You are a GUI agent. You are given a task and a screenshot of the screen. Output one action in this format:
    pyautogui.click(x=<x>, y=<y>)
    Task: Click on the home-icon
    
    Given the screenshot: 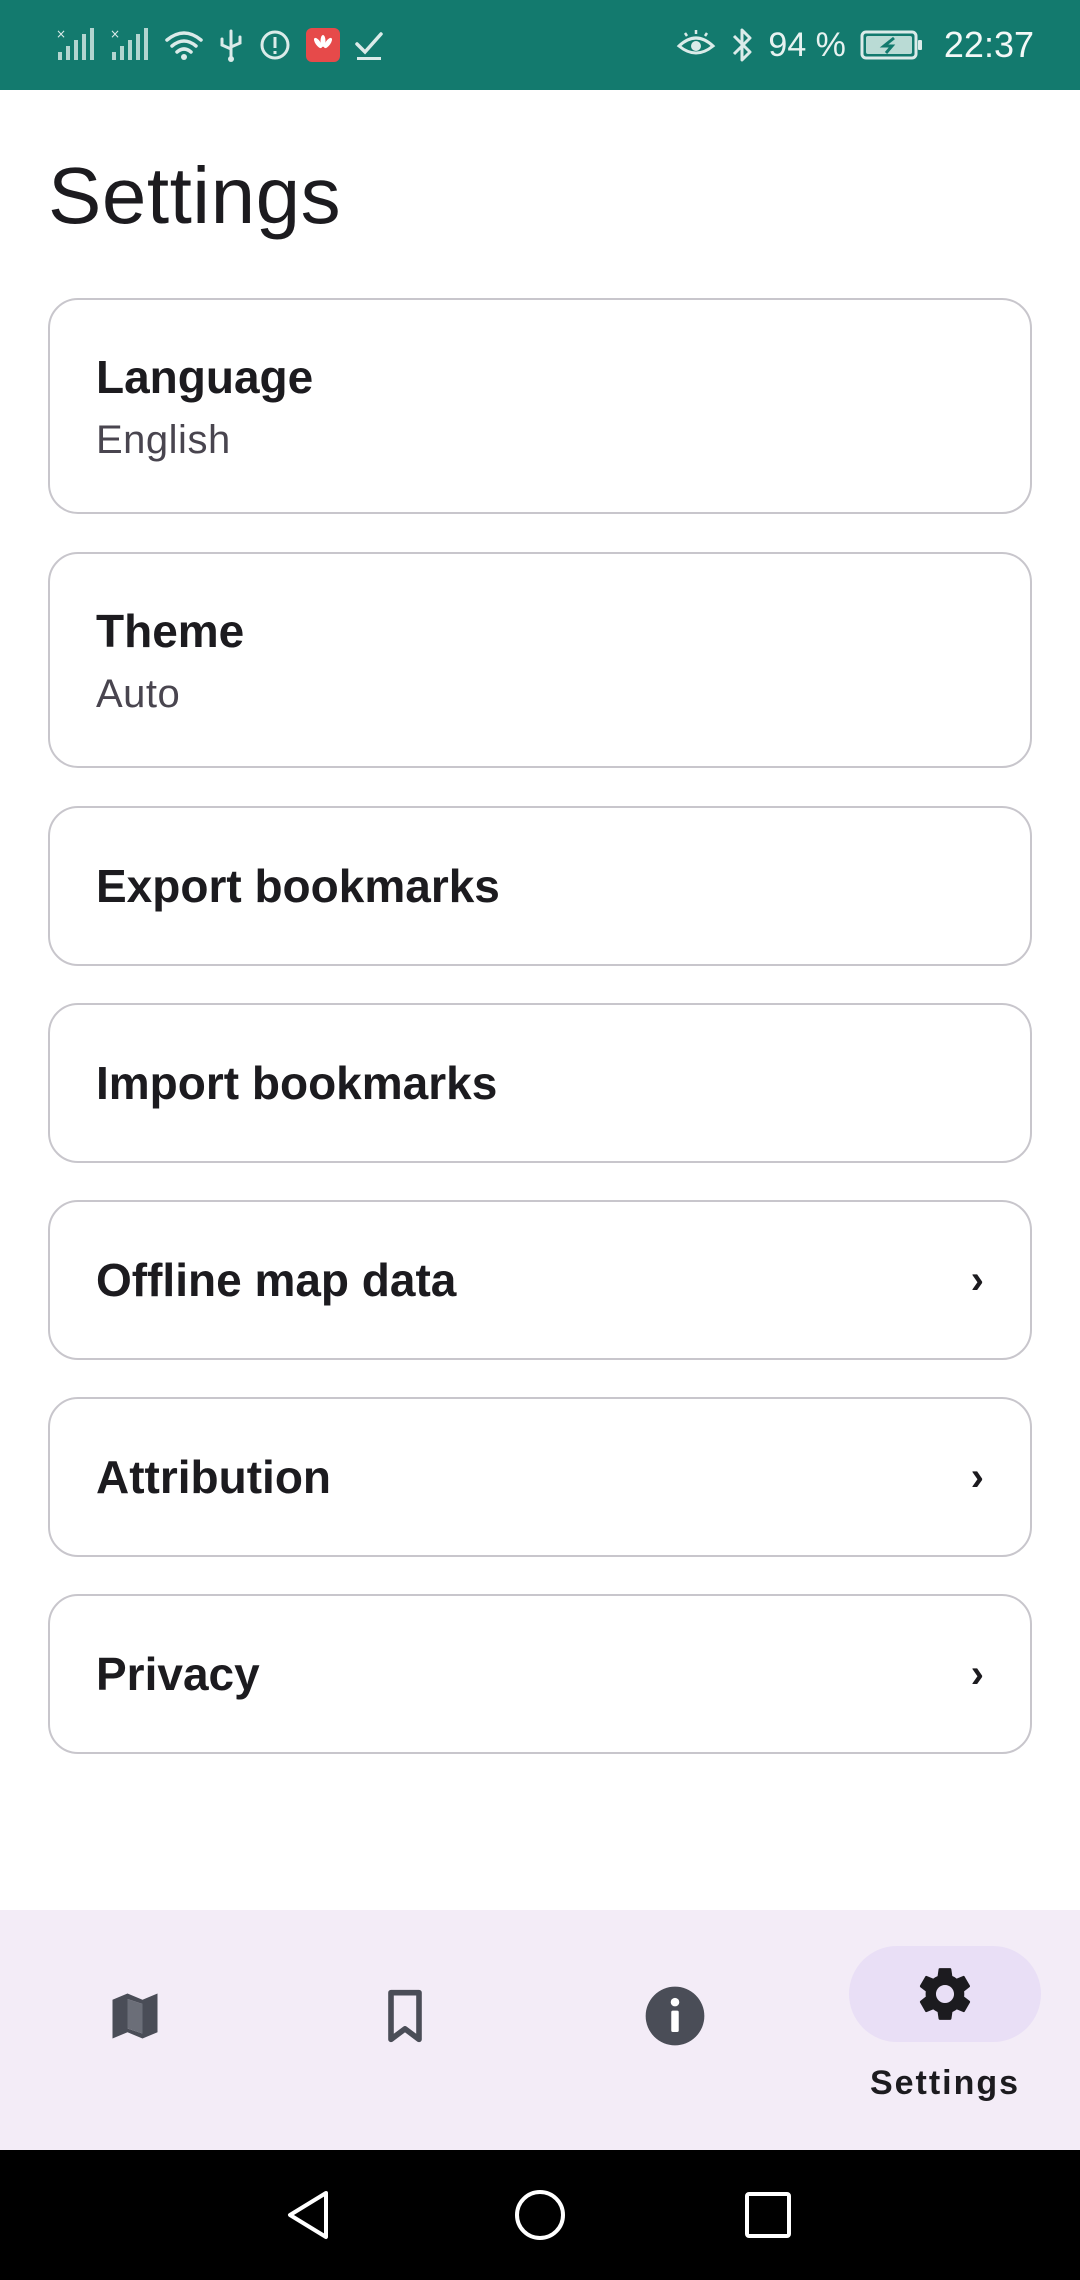 What is the action you would take?
    pyautogui.click(x=540, y=2215)
    